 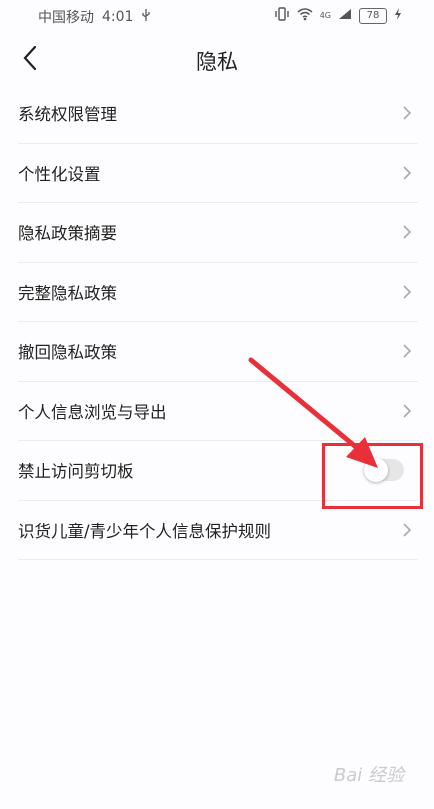 What do you see at coordinates (218, 411) in the screenshot?
I see `list-item-personal-info-export: 个人信息浏览与导出` at bounding box center [218, 411].